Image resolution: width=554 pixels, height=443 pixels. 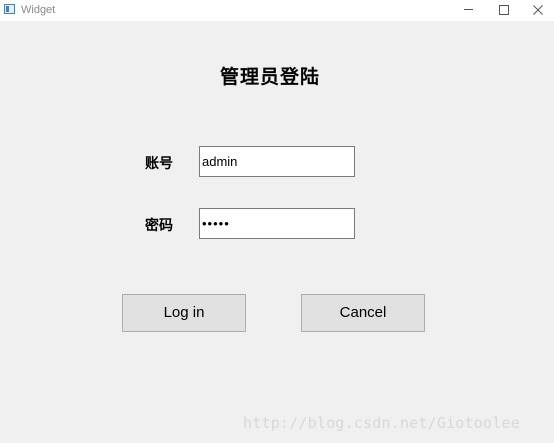 I want to click on minimize-button, so click(x=468, y=10).